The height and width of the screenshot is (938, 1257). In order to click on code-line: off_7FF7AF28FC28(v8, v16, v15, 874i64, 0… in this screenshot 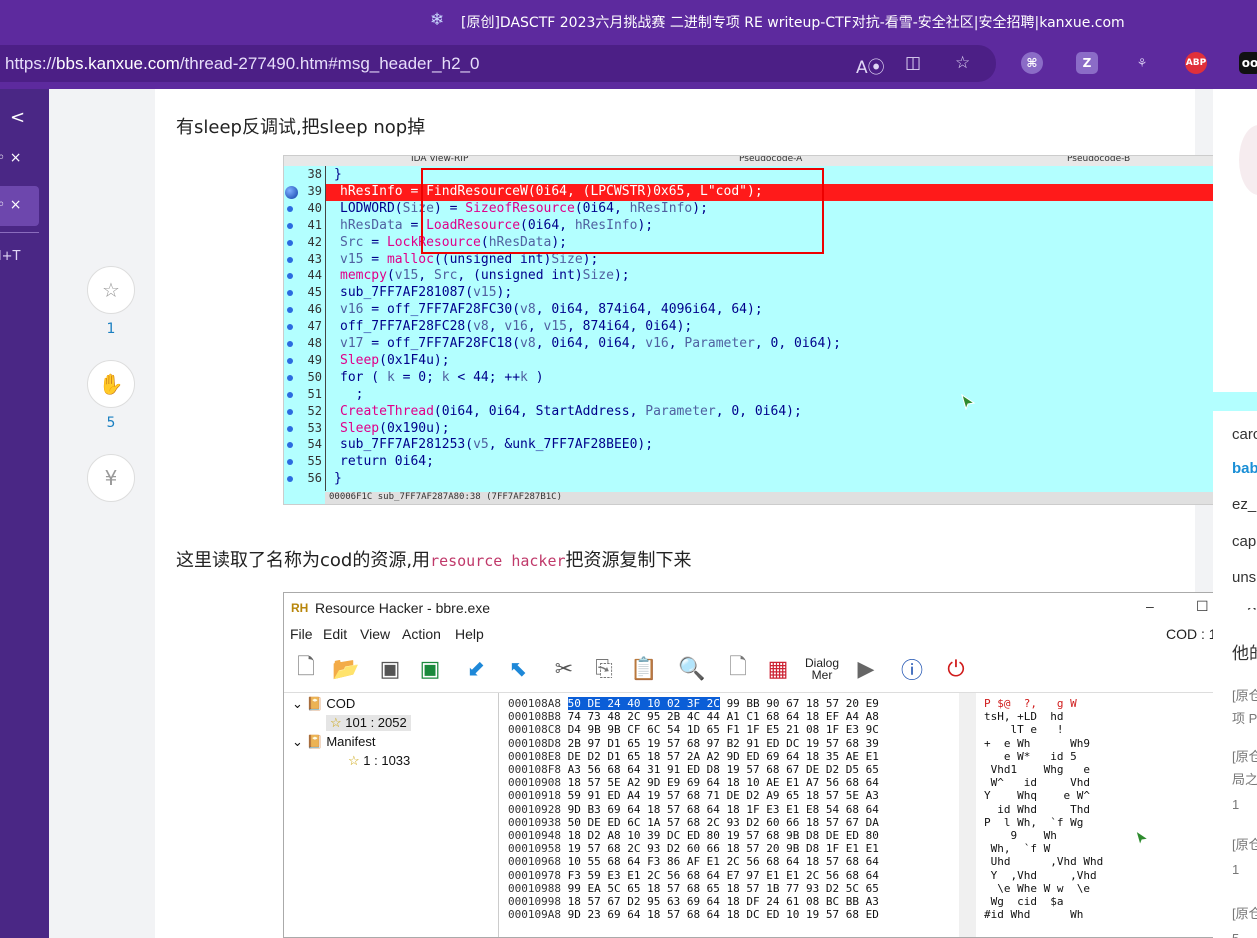, I will do `click(516, 327)`.